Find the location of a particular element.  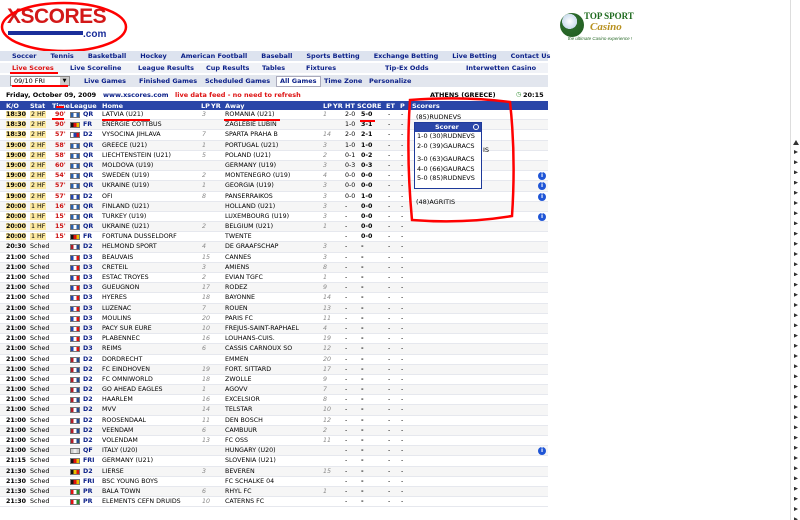

table-row: 21:00 Sched D2 MVV 14 TELSTAR 10 - - - - is located at coordinates (274, 410).